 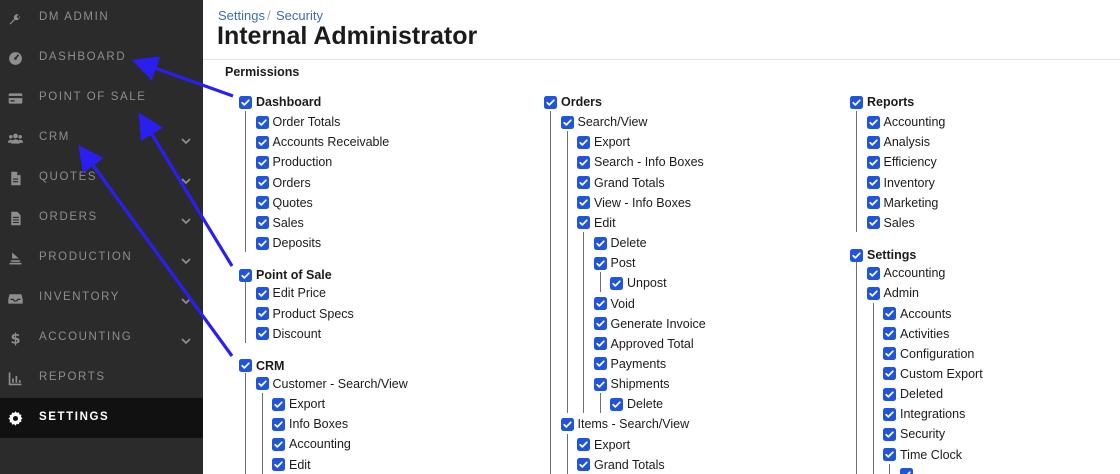 What do you see at coordinates (892, 293) in the screenshot?
I see `permission-admin: Admin` at bounding box center [892, 293].